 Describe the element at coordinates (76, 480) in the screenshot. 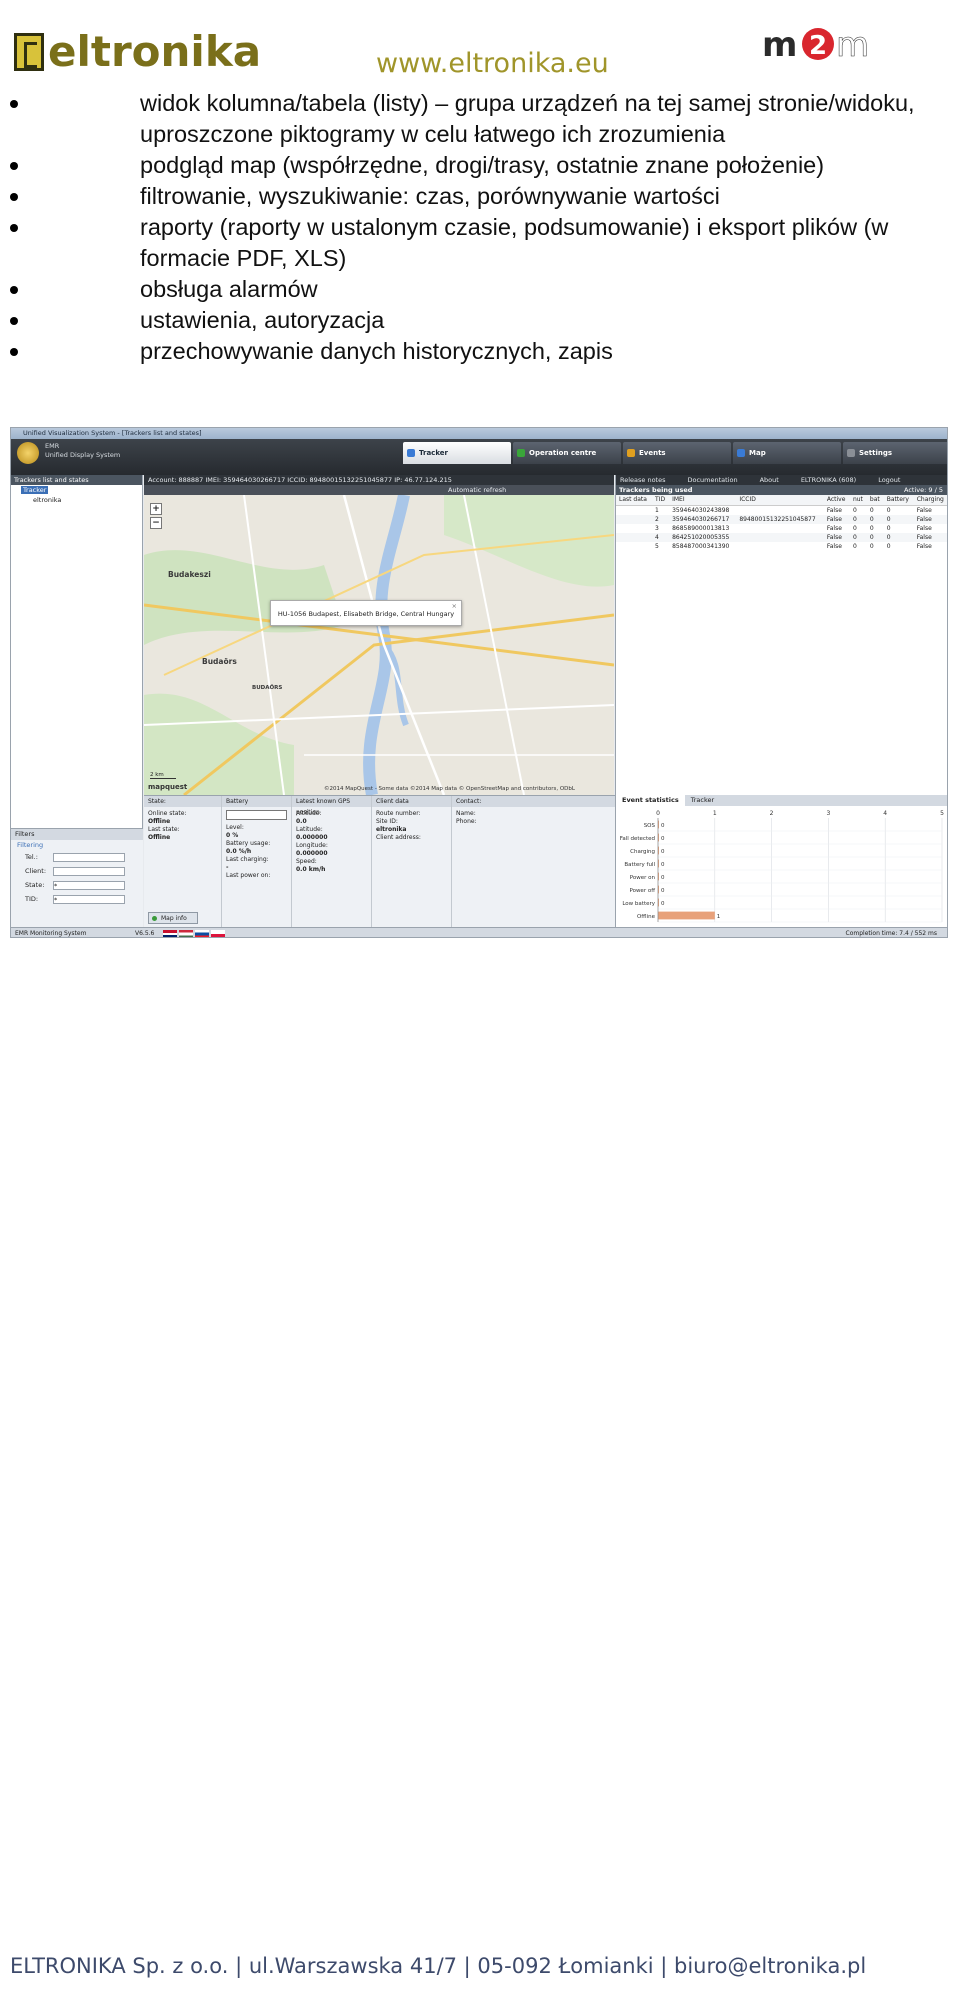

I see `pane-header: Trackers list and states` at that location.